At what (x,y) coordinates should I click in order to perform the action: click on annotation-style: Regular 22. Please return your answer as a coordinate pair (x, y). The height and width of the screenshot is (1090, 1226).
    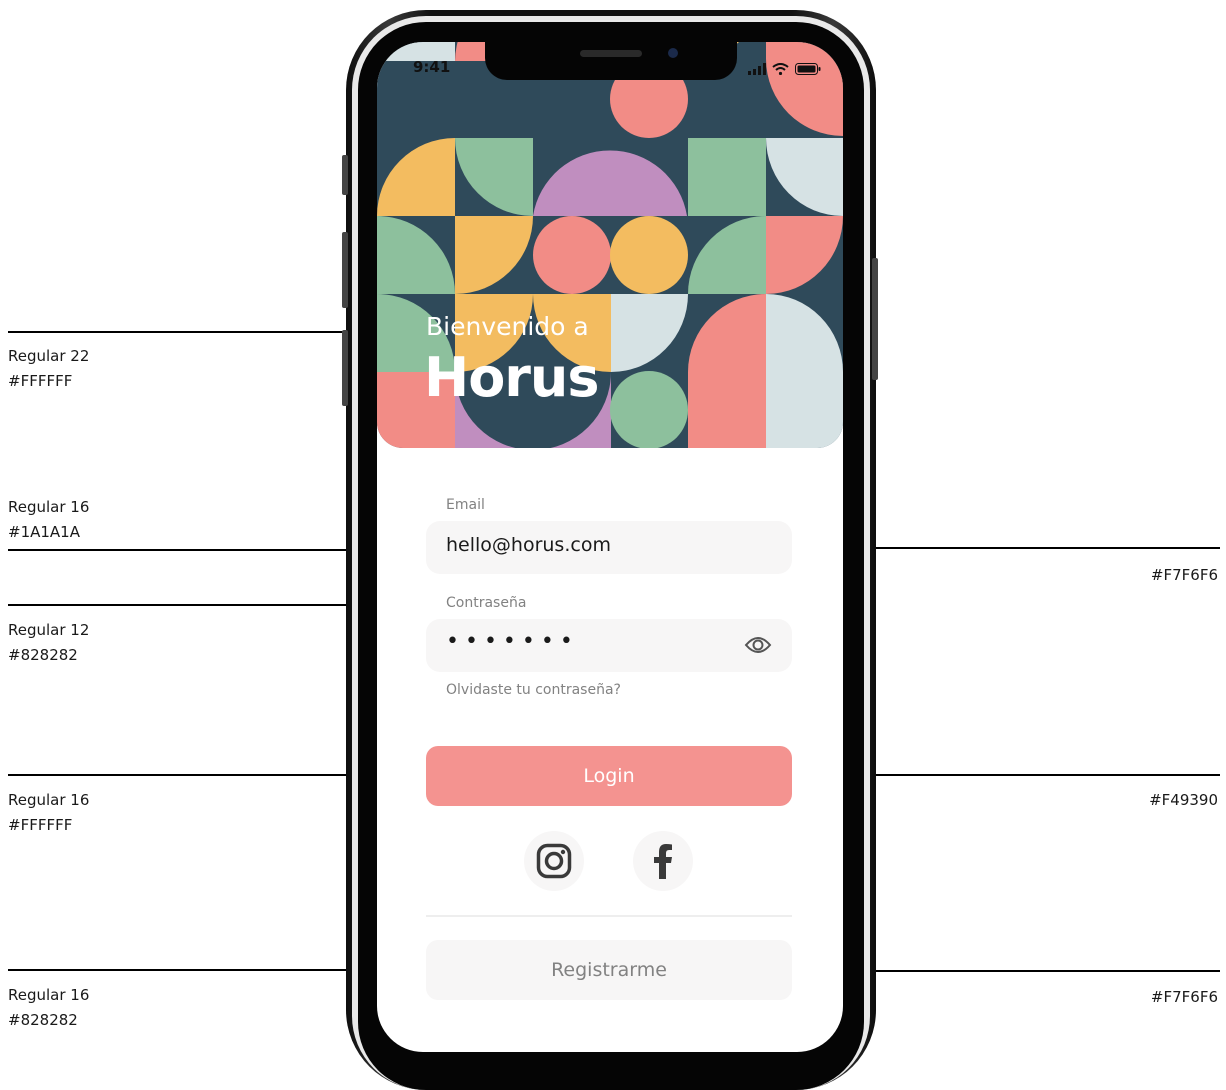
    Looking at the image, I should click on (49, 356).